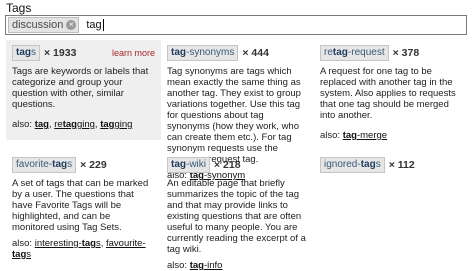 This screenshot has height=271, width=474. I want to click on tag-chip-discussion: discussion ×, so click(44, 25).